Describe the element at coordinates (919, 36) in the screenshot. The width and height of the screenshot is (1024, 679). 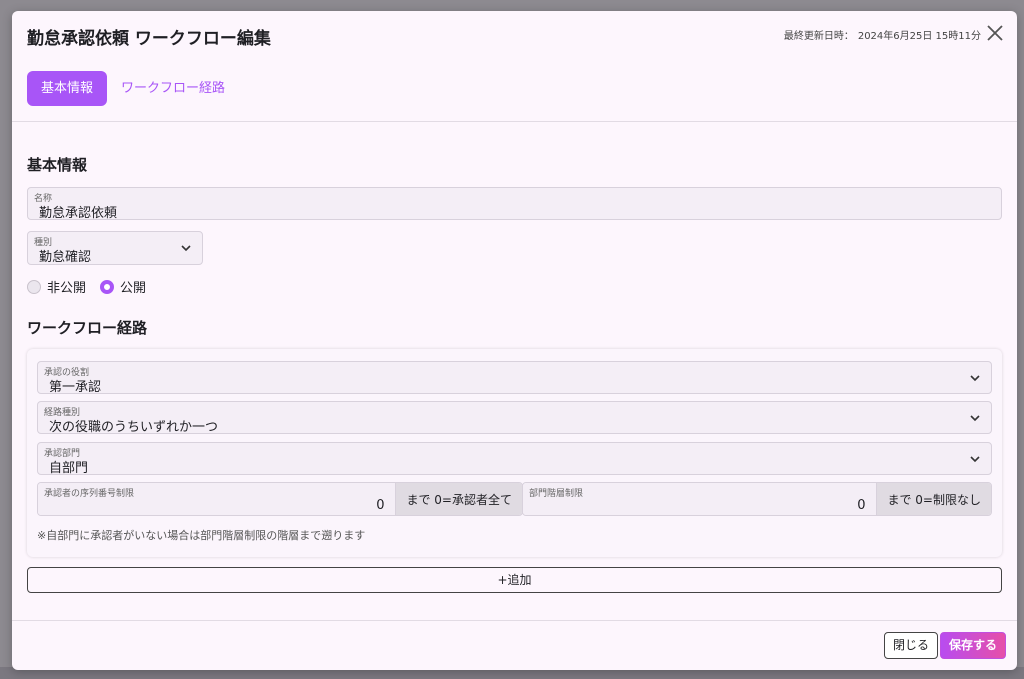
I see `last-updated-value: 2024年6月25日 15時11分` at that location.